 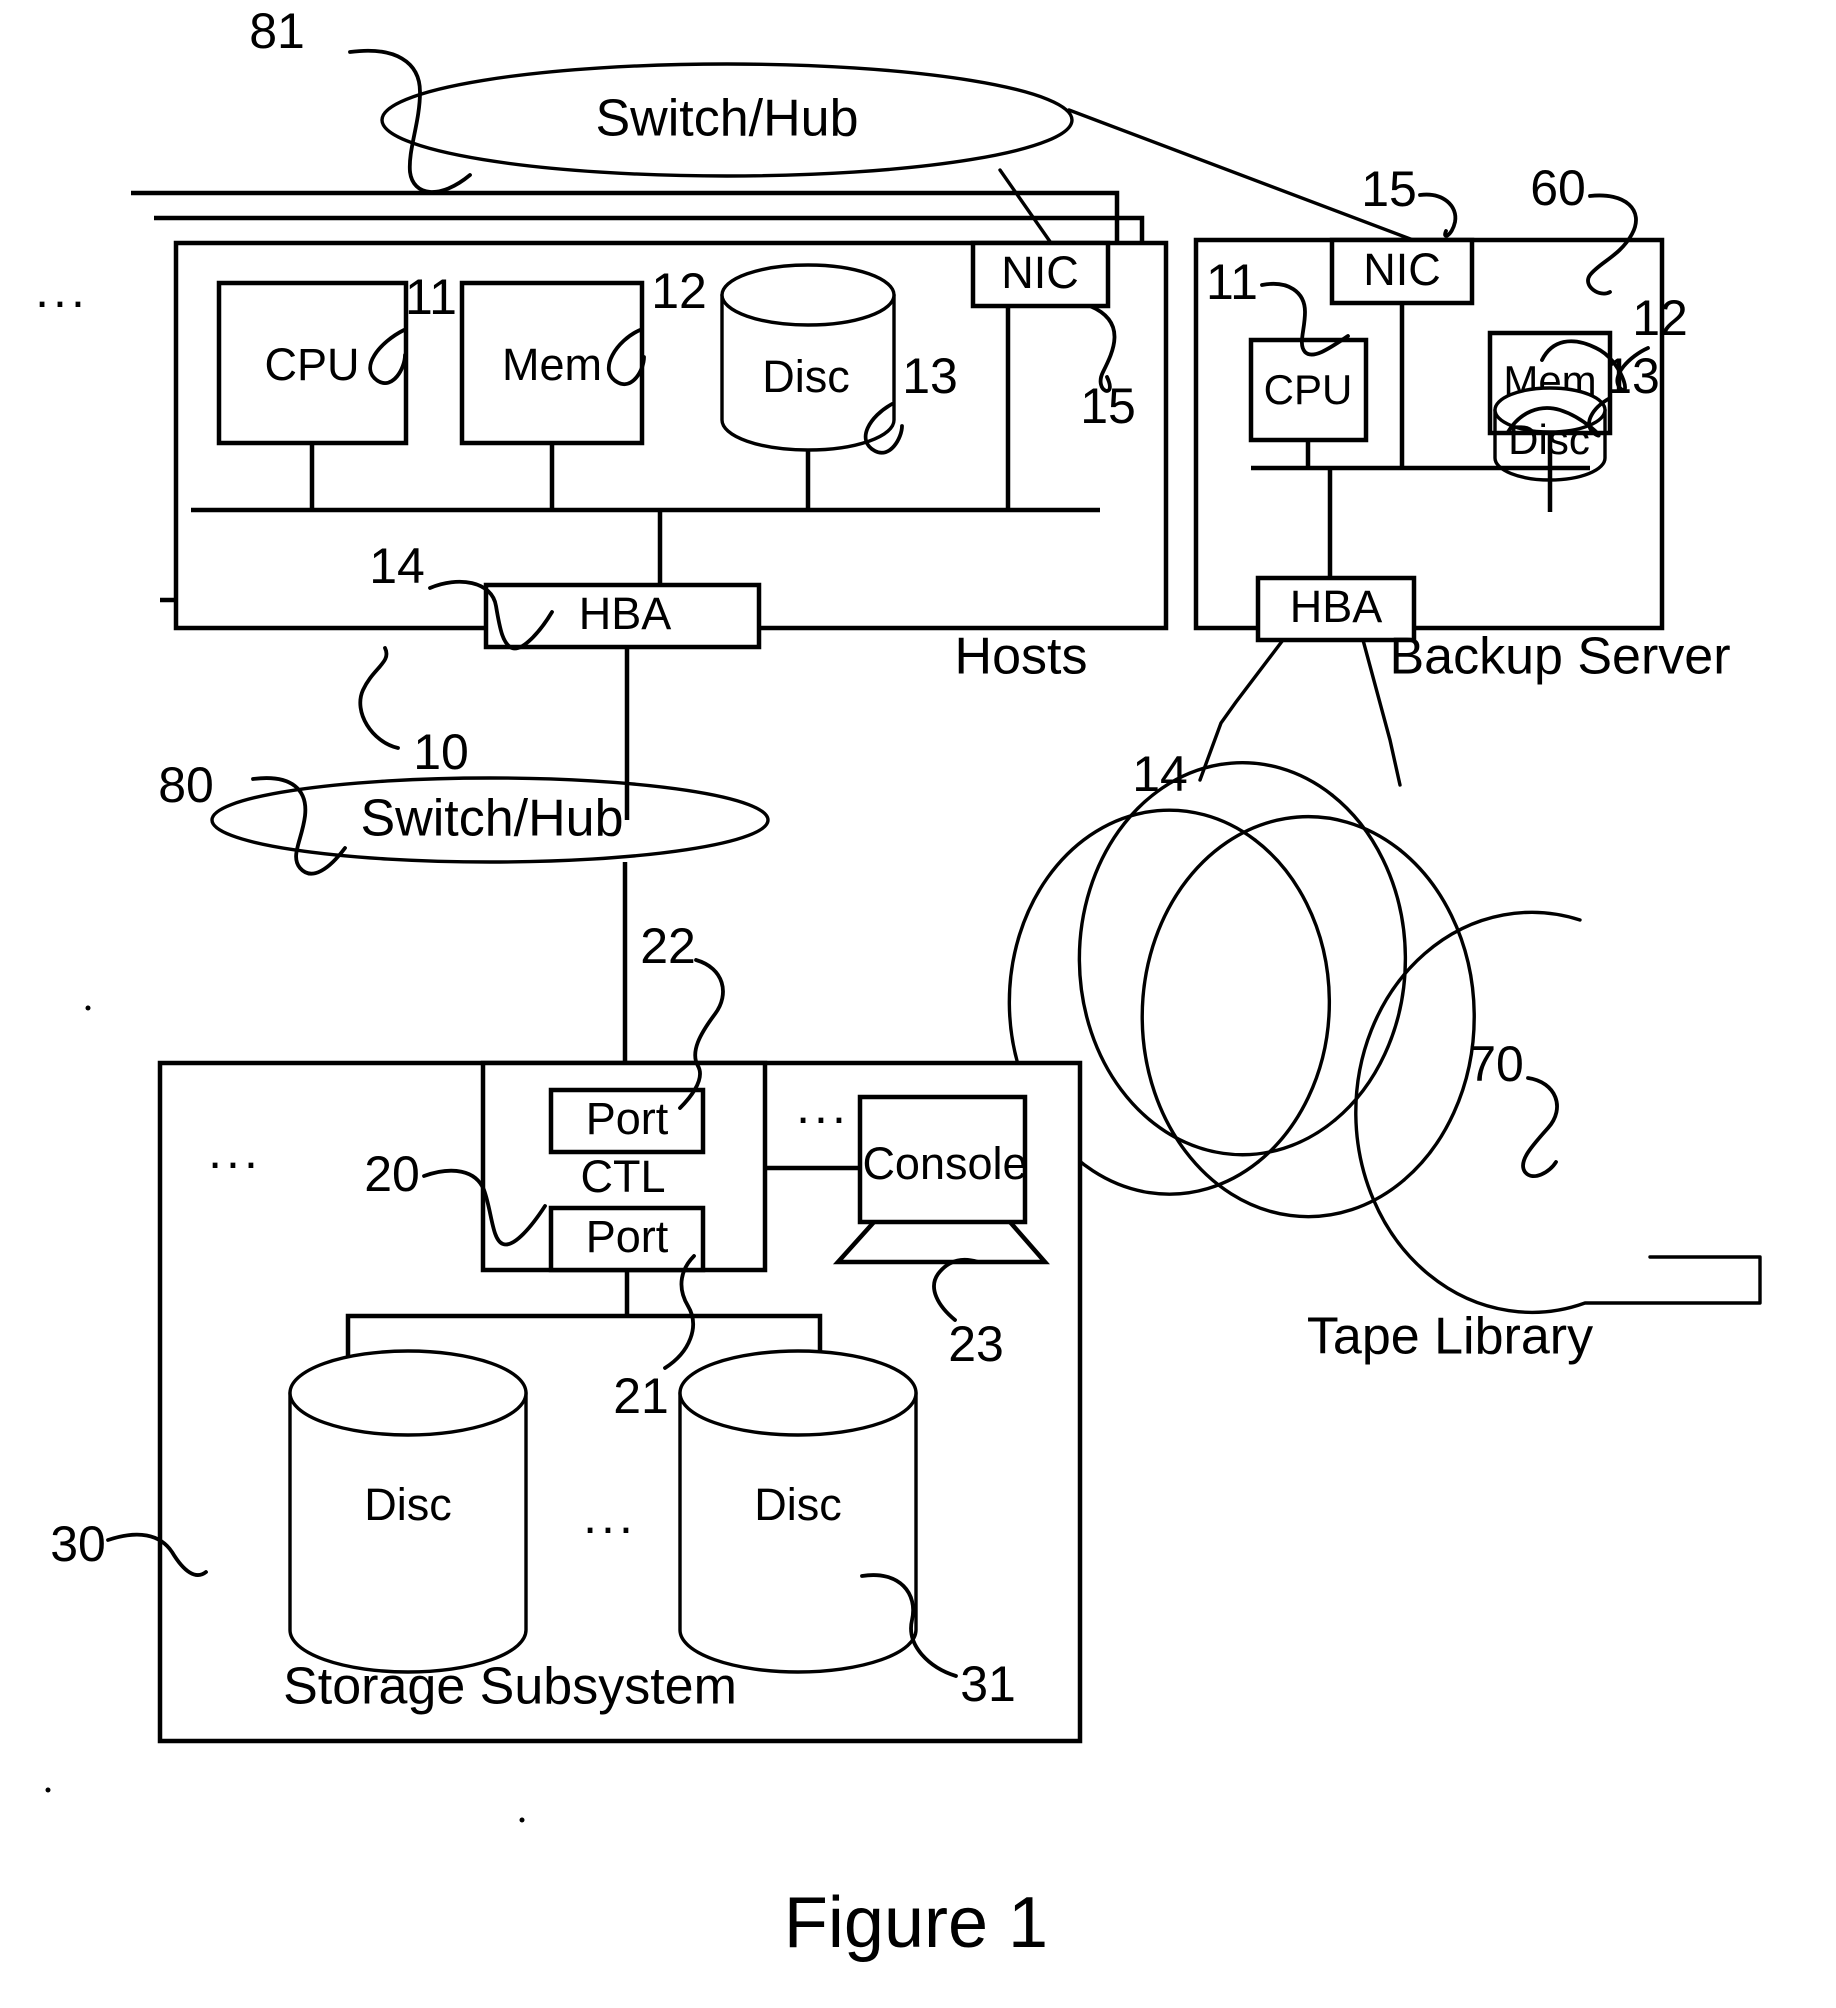 What do you see at coordinates (1389, 189) in the screenshot?
I see `refnum-15-backup: 15` at bounding box center [1389, 189].